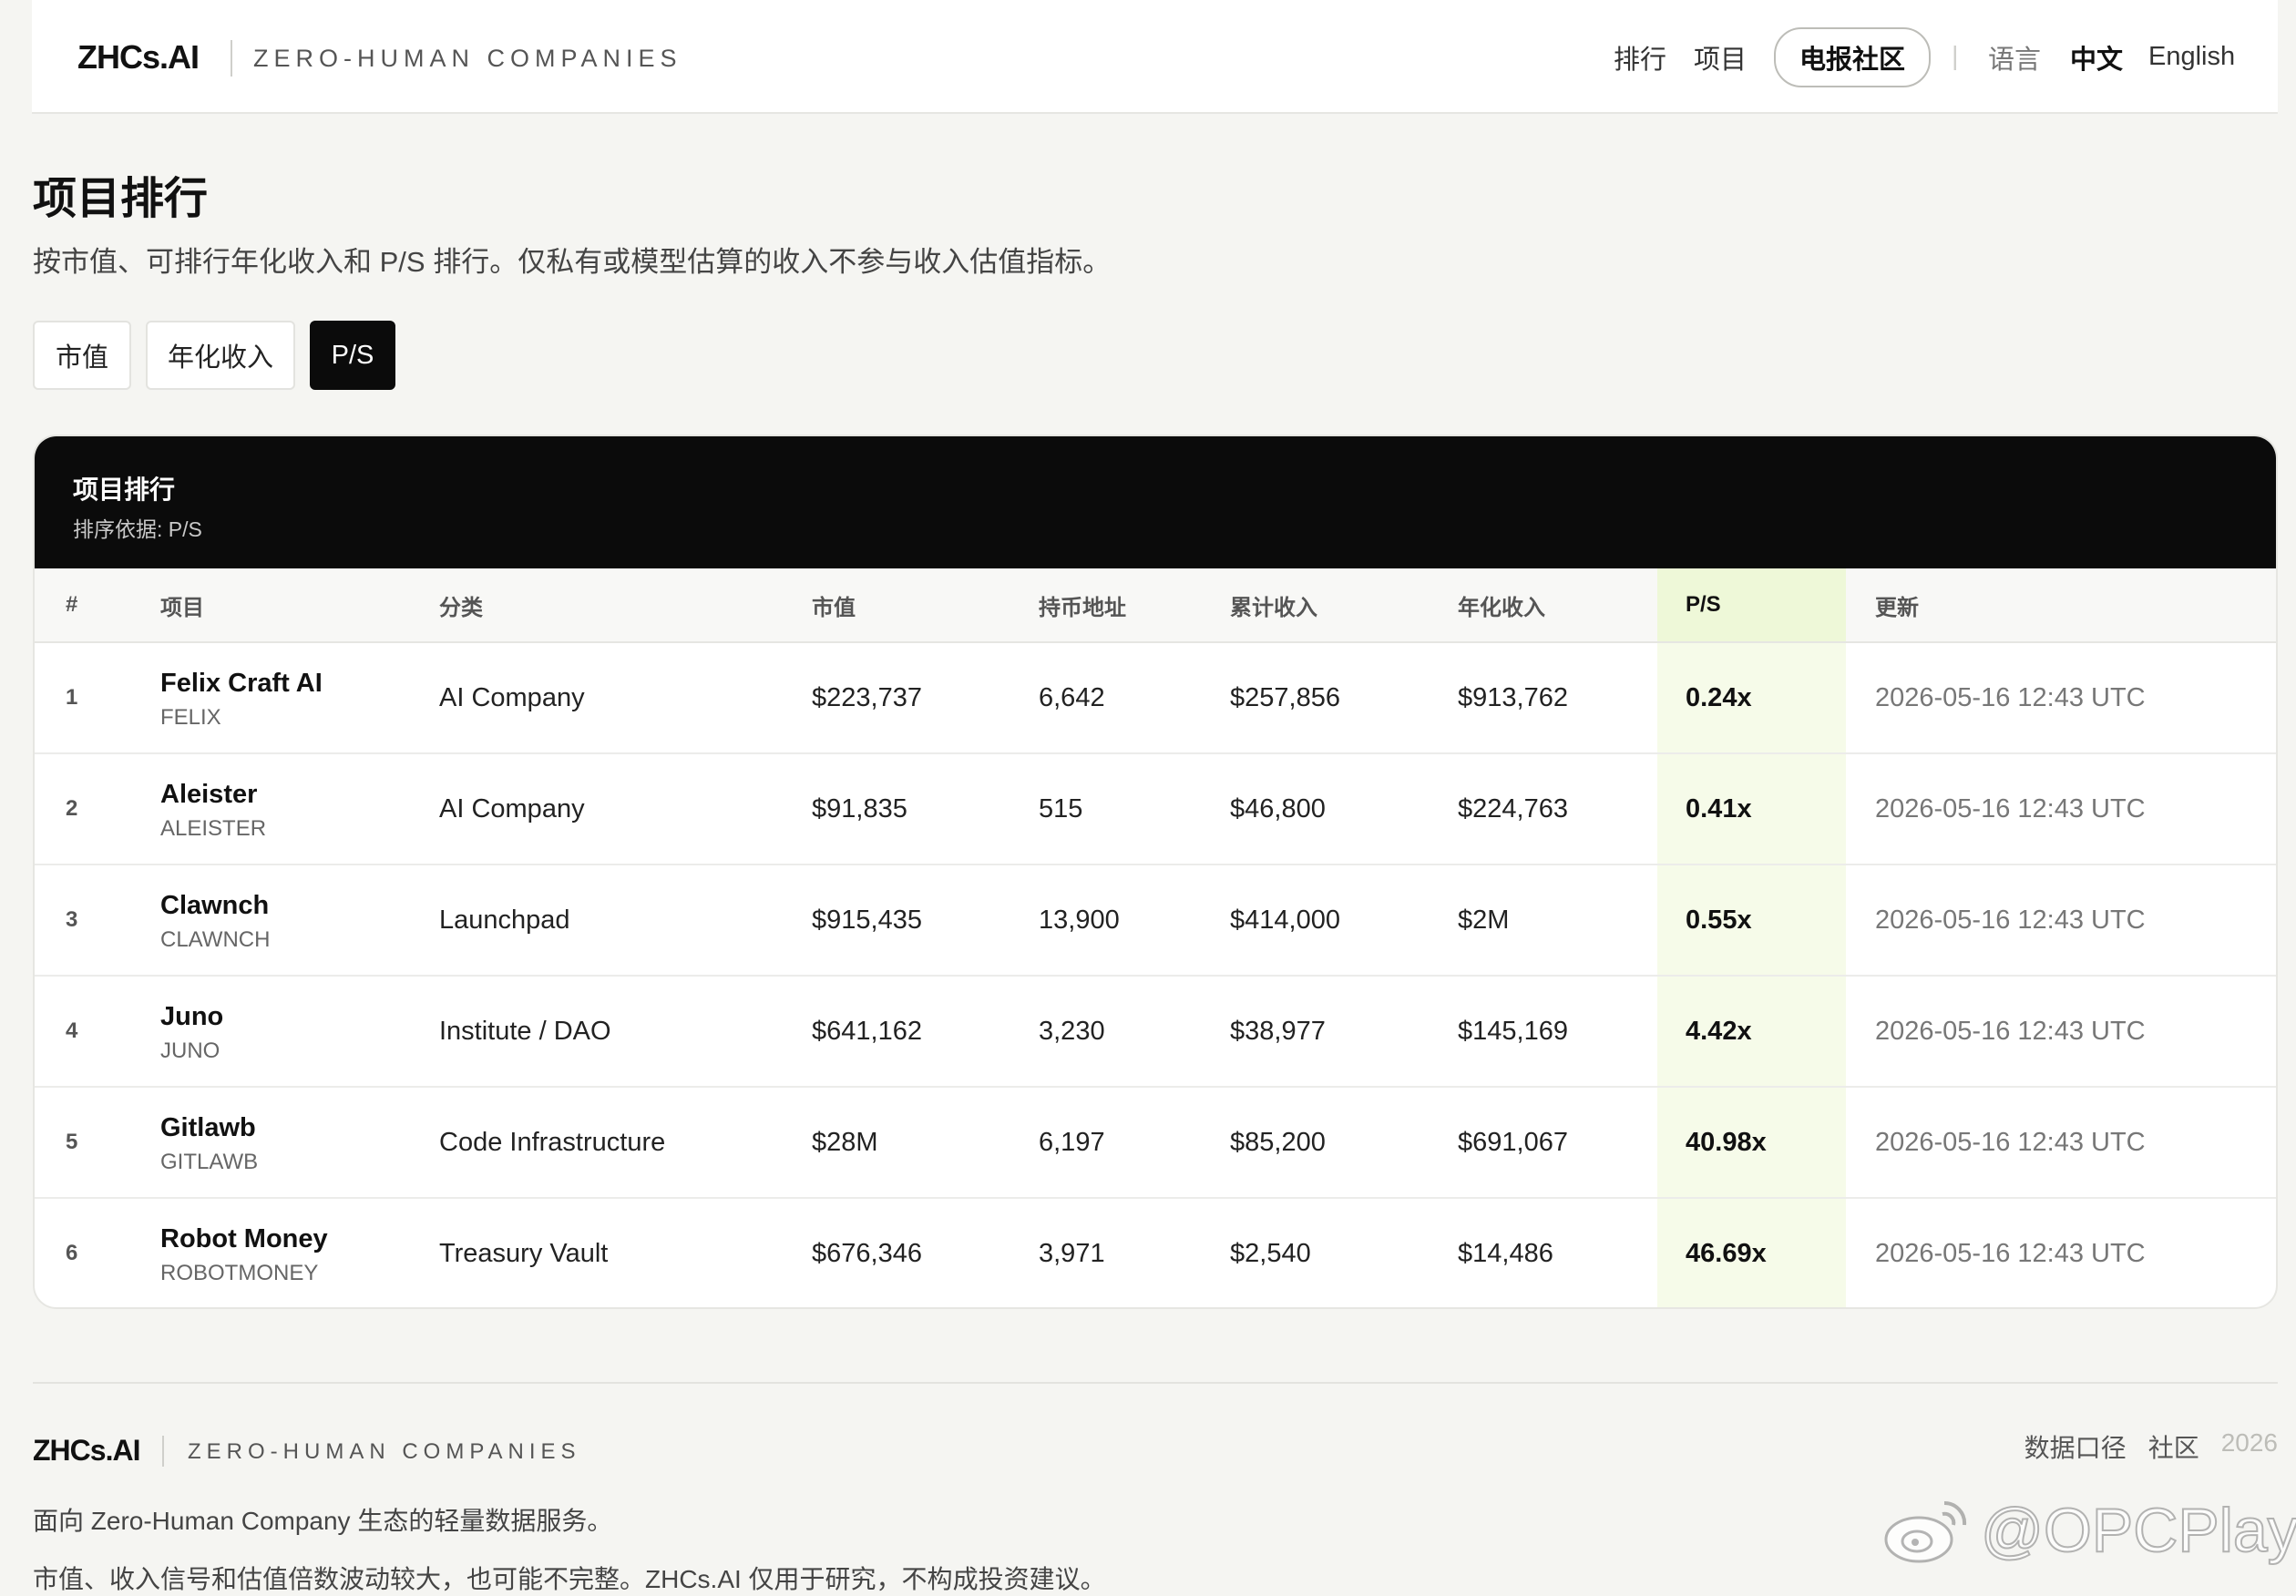  Describe the element at coordinates (1721, 60) in the screenshot. I see `nav-link-projects-label: 项目` at that location.